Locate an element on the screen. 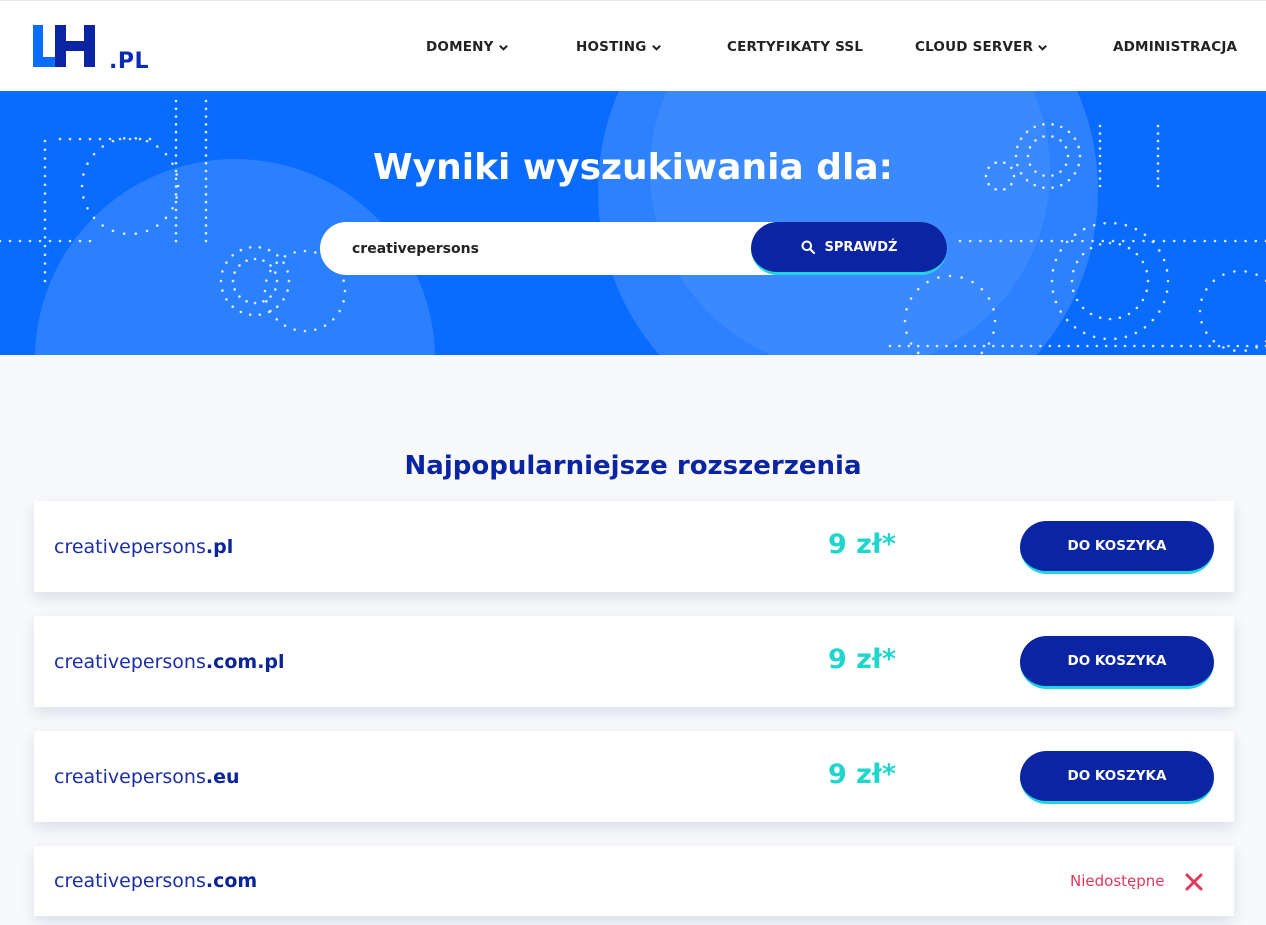  domain-tld: .com.pl is located at coordinates (245, 662).